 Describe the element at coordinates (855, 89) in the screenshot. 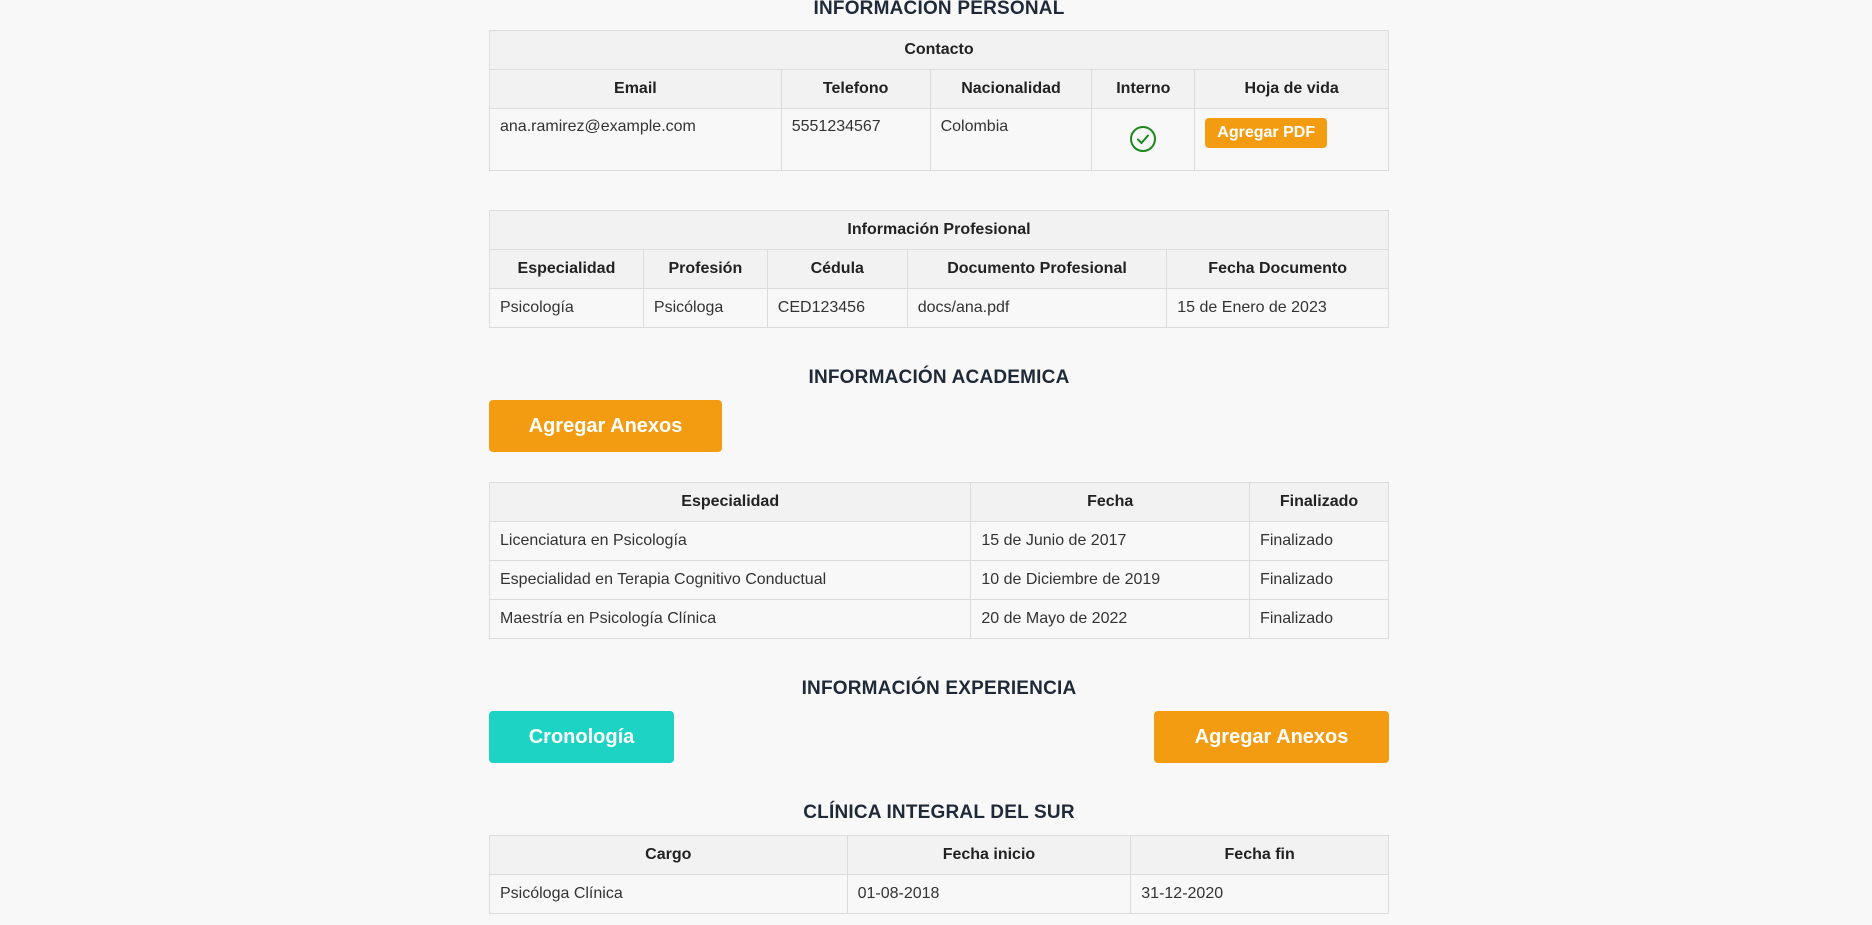

I see `column-header: Telefono` at that location.